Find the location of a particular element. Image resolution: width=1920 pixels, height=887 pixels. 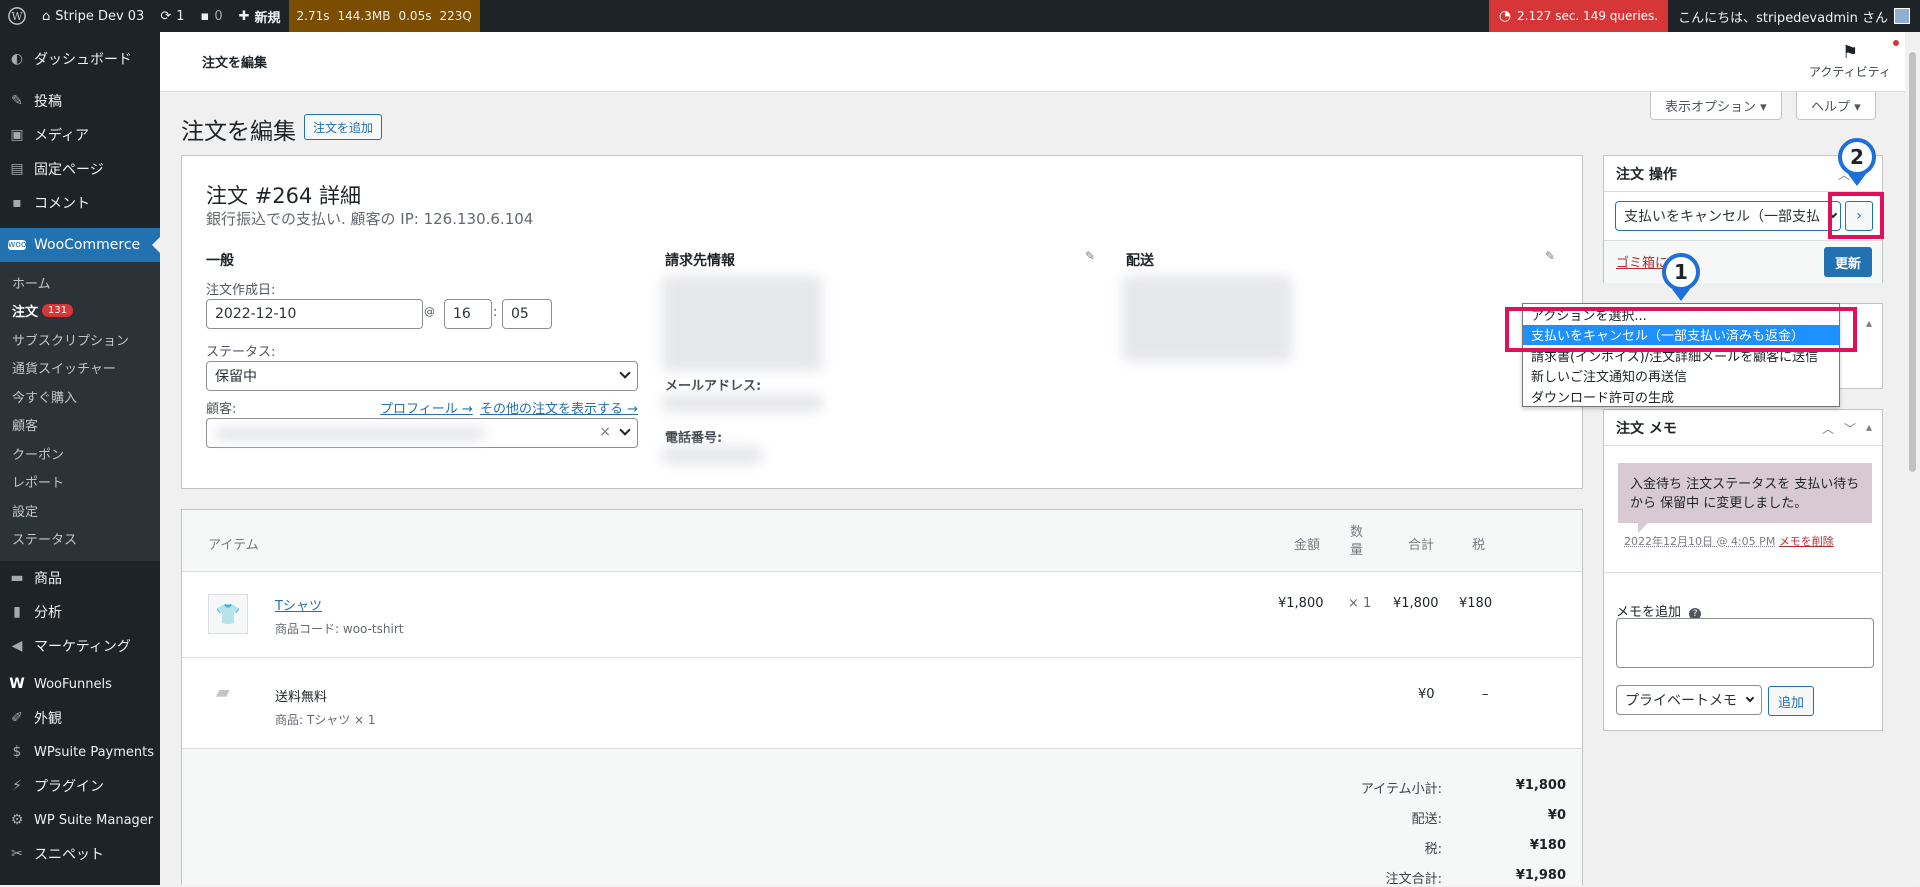

billing-heading: 請求先情報 is located at coordinates (700, 261).